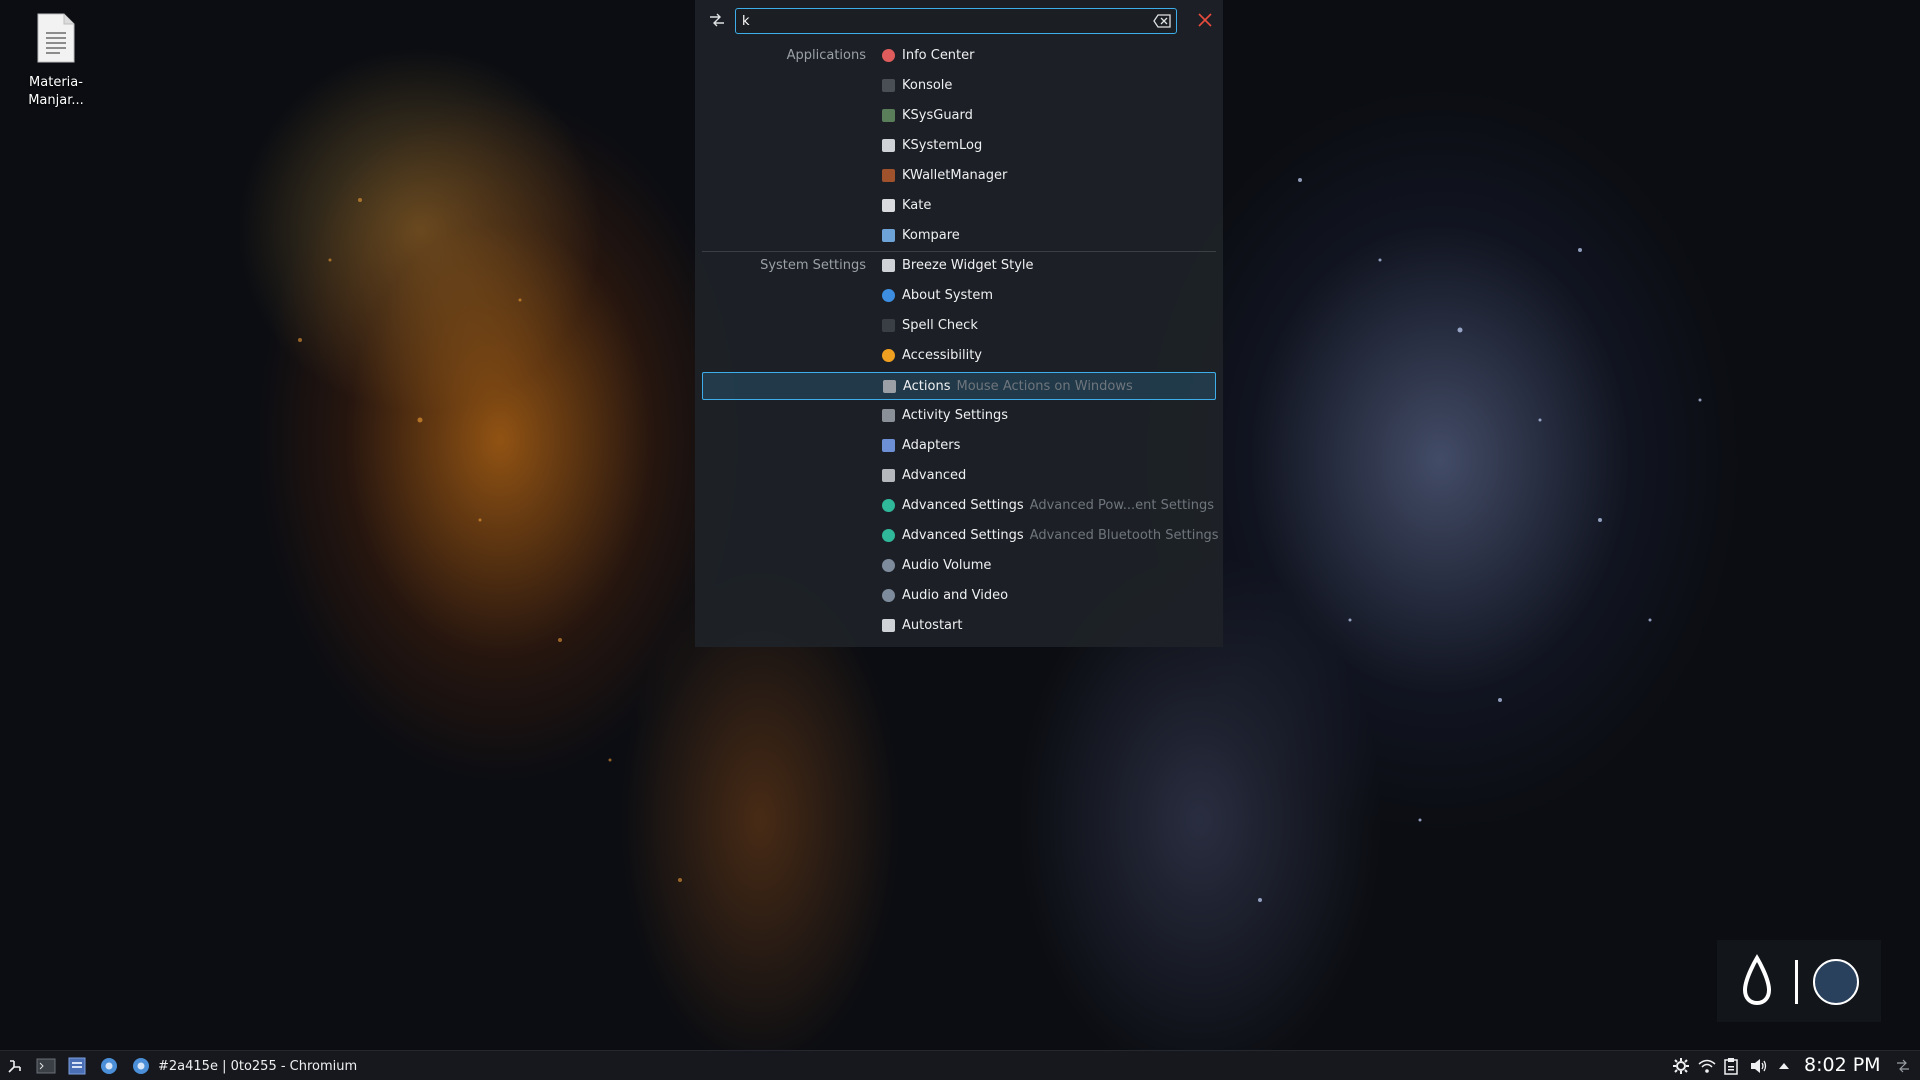  I want to click on result-row: Audio and Video, so click(959, 596).